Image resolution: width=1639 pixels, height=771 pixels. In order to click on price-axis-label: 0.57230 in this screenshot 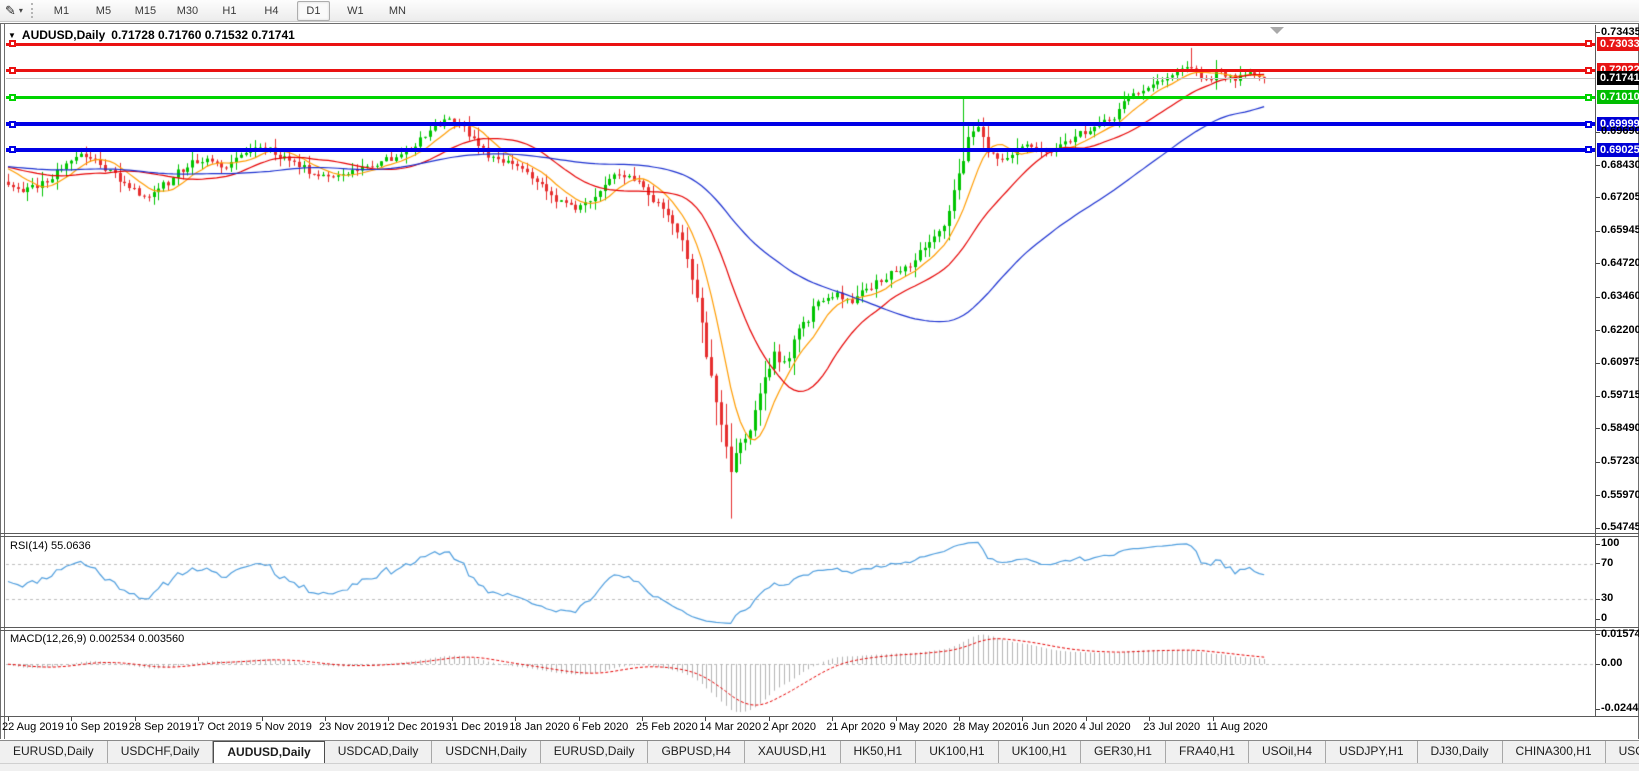, I will do `click(1620, 461)`.